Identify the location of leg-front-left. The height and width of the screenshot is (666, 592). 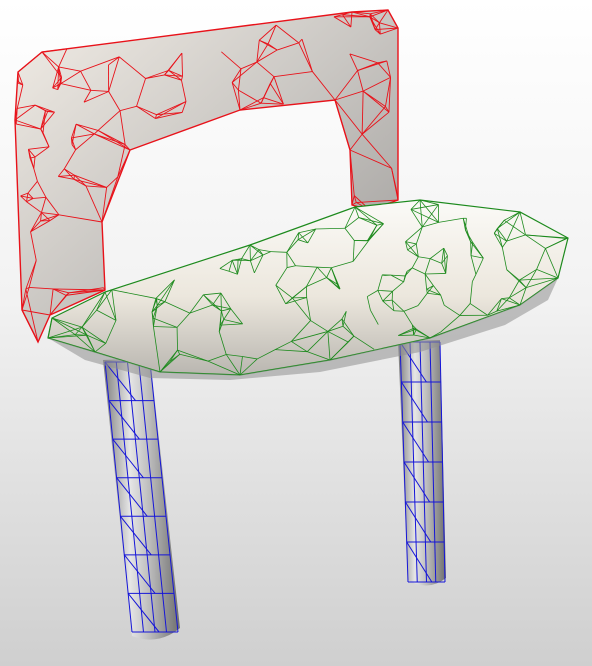
(141, 499).